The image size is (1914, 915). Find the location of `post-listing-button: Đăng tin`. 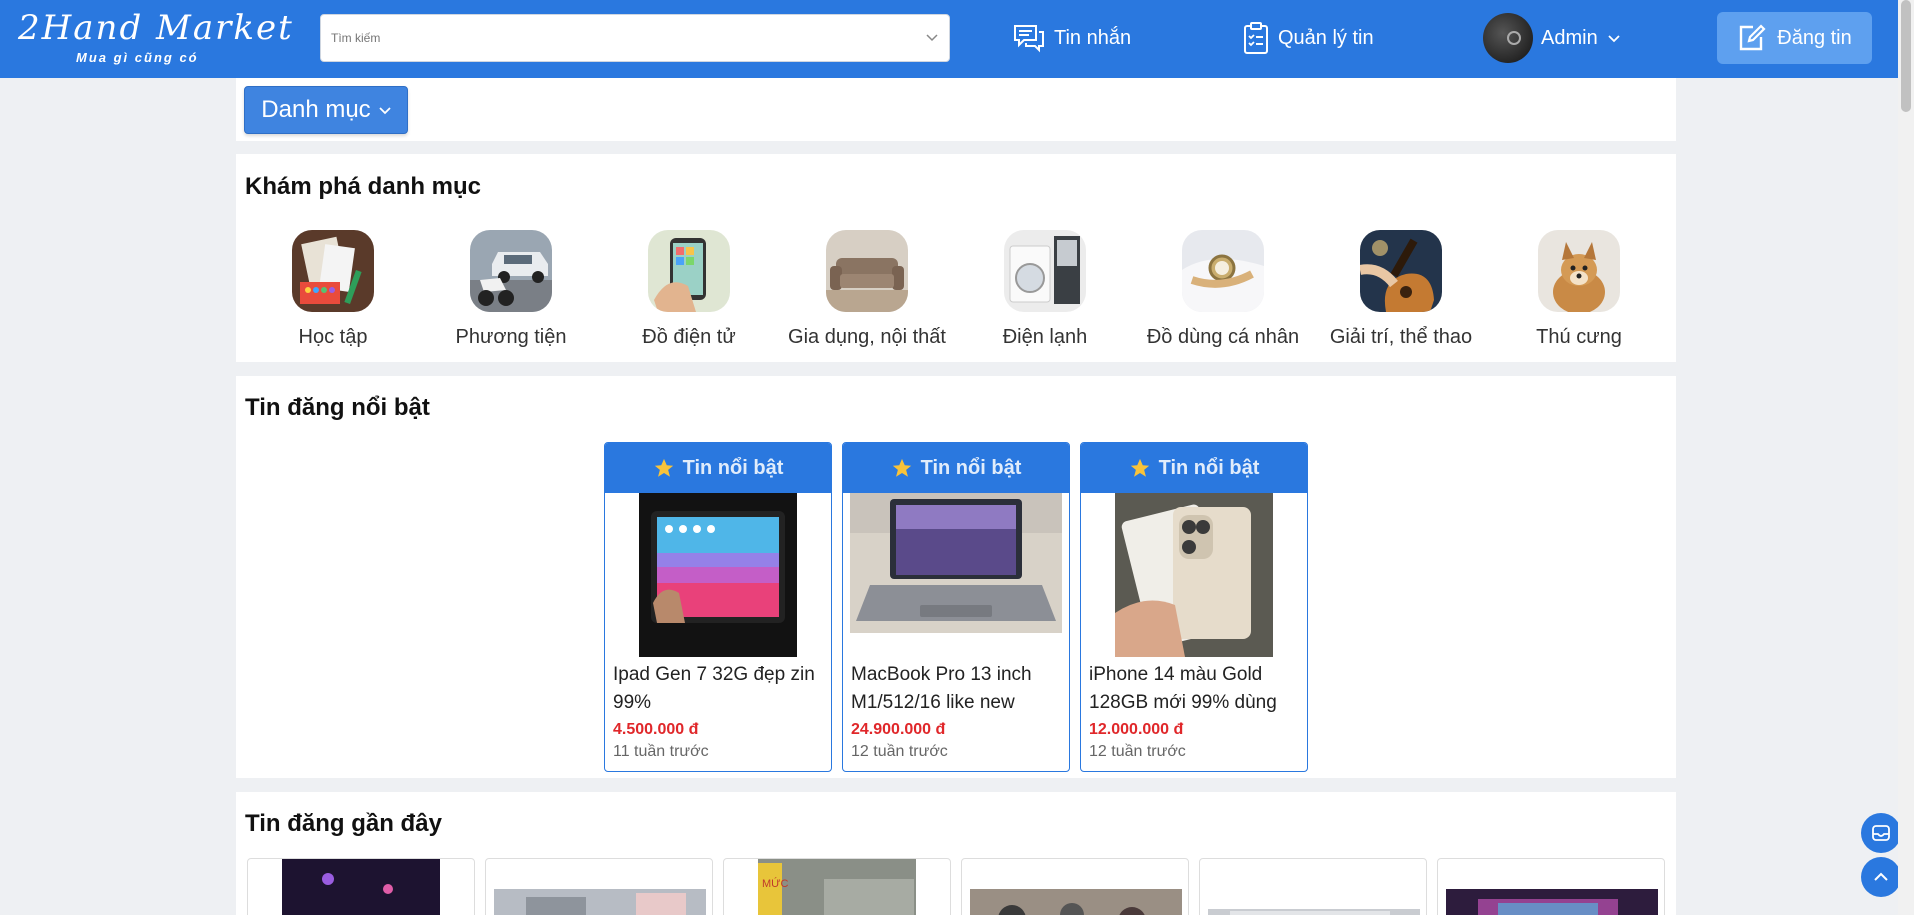

post-listing-button: Đăng tin is located at coordinates (1794, 38).